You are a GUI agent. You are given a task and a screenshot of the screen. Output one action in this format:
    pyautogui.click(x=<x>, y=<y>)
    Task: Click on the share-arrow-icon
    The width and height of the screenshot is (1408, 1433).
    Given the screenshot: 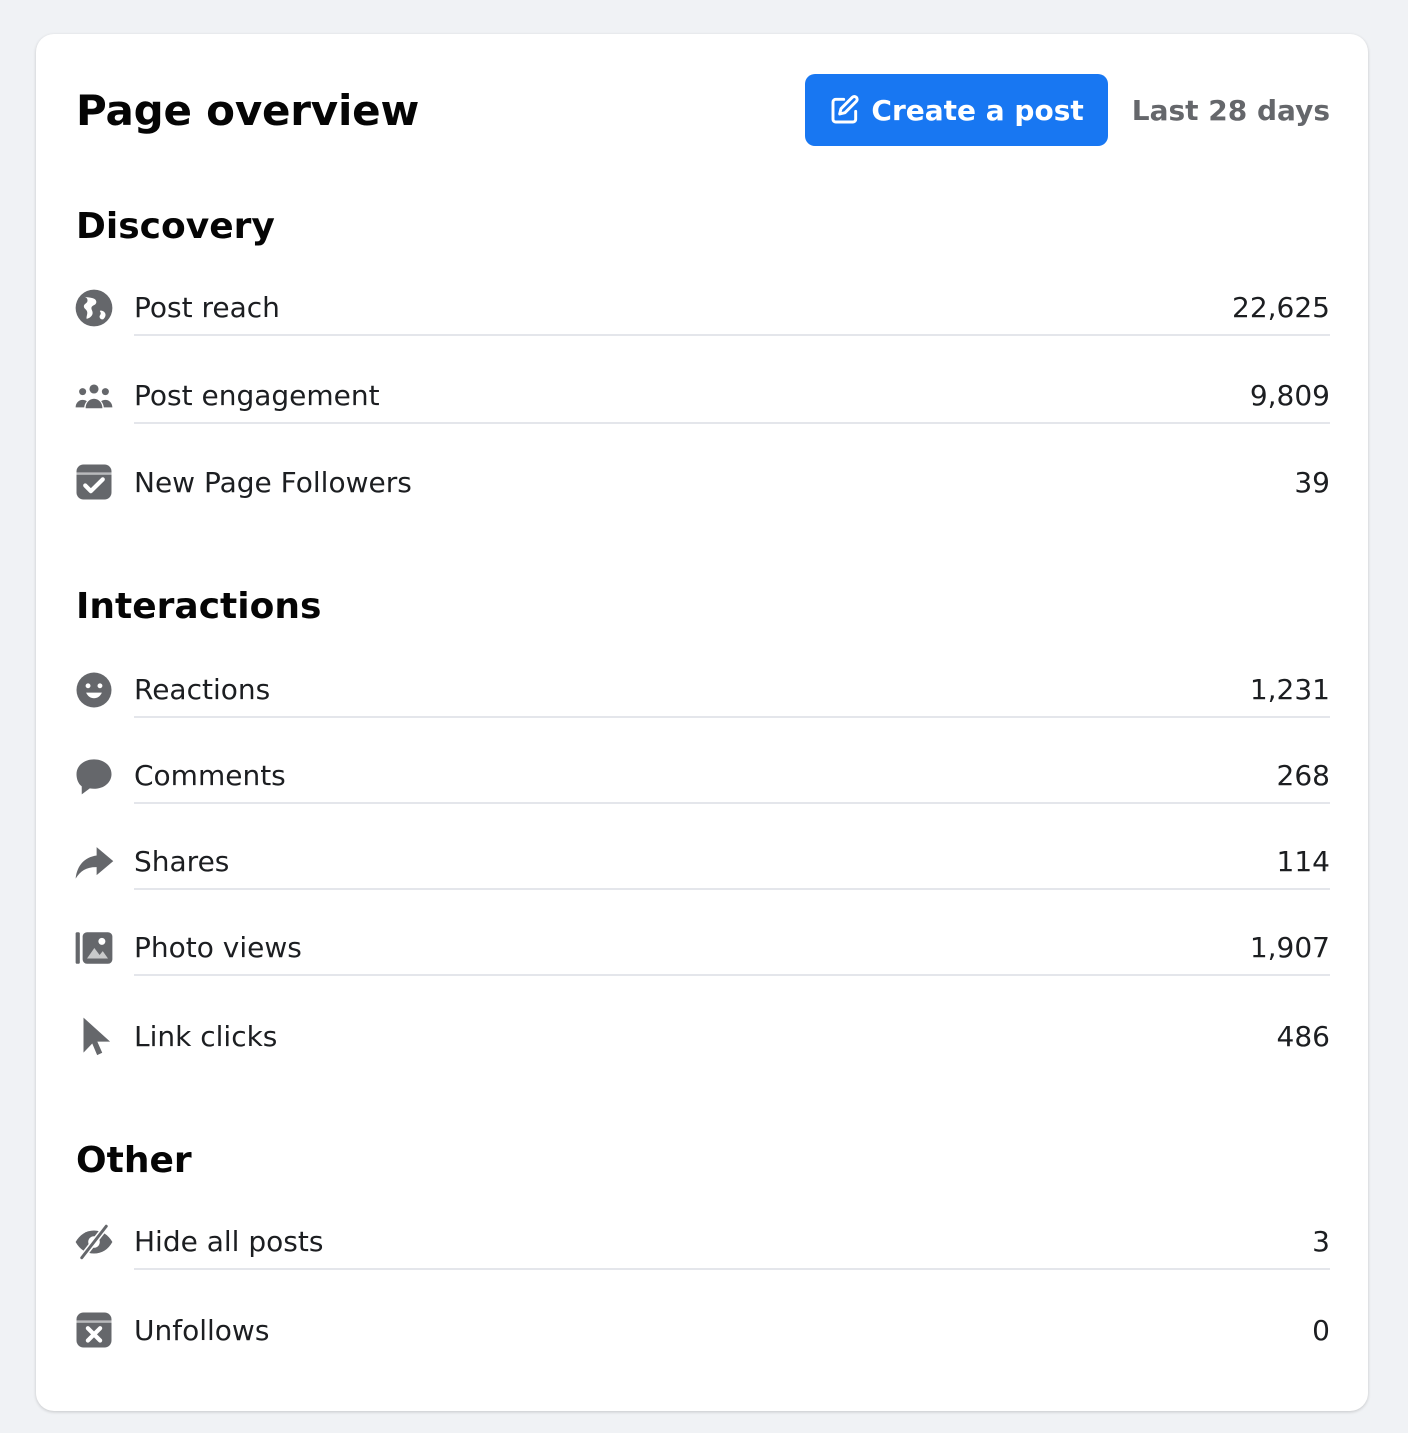 What is the action you would take?
    pyautogui.click(x=94, y=863)
    